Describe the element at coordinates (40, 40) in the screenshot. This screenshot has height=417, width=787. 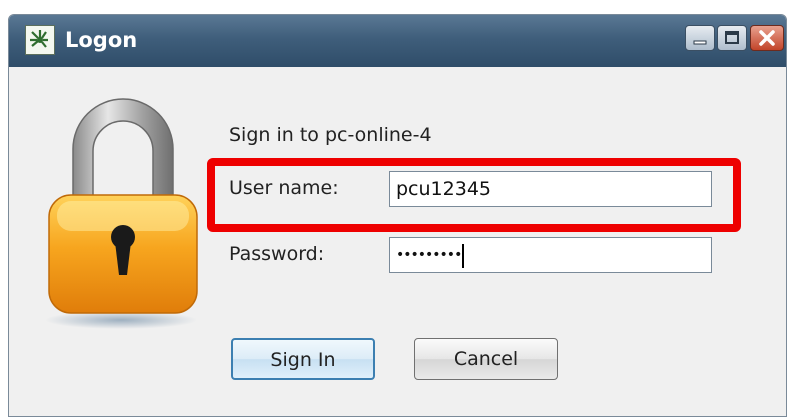
I see `logon-app-icon` at that location.